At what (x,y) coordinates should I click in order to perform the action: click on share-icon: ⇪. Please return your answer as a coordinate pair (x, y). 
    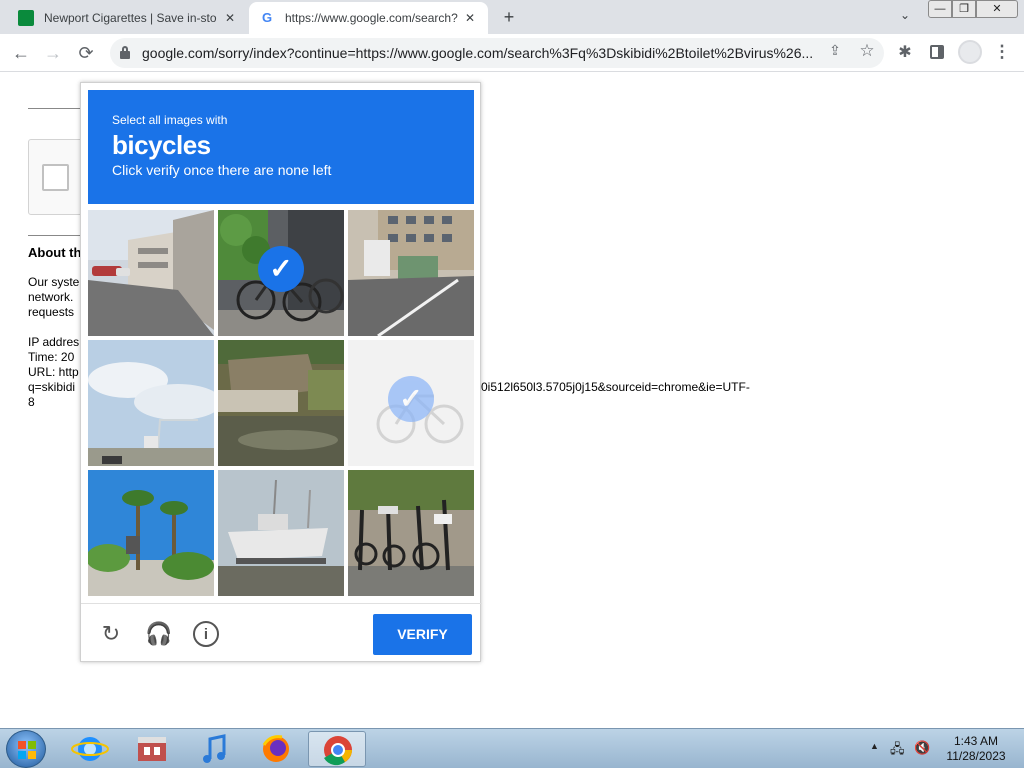
    Looking at the image, I should click on (835, 53).